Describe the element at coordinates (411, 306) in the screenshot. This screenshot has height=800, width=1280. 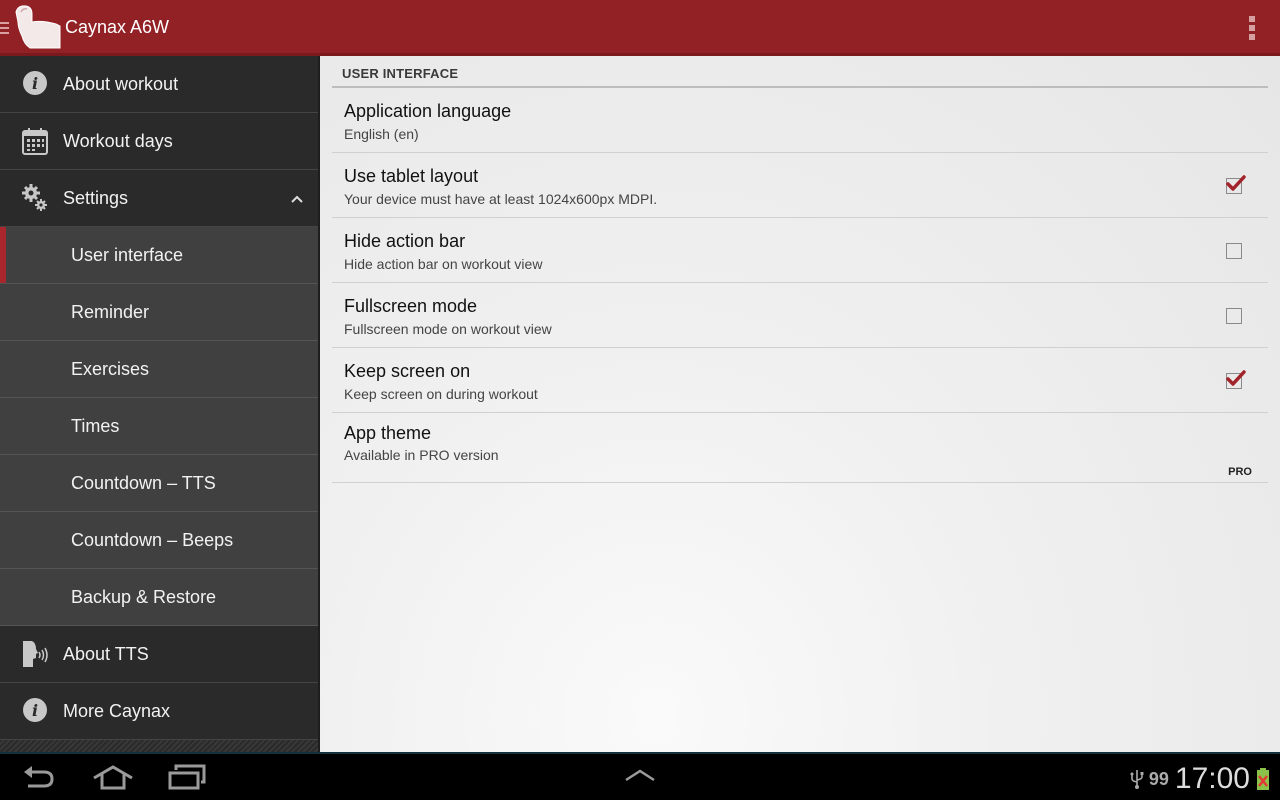
I see `pref-title: Fullscreen mode` at that location.